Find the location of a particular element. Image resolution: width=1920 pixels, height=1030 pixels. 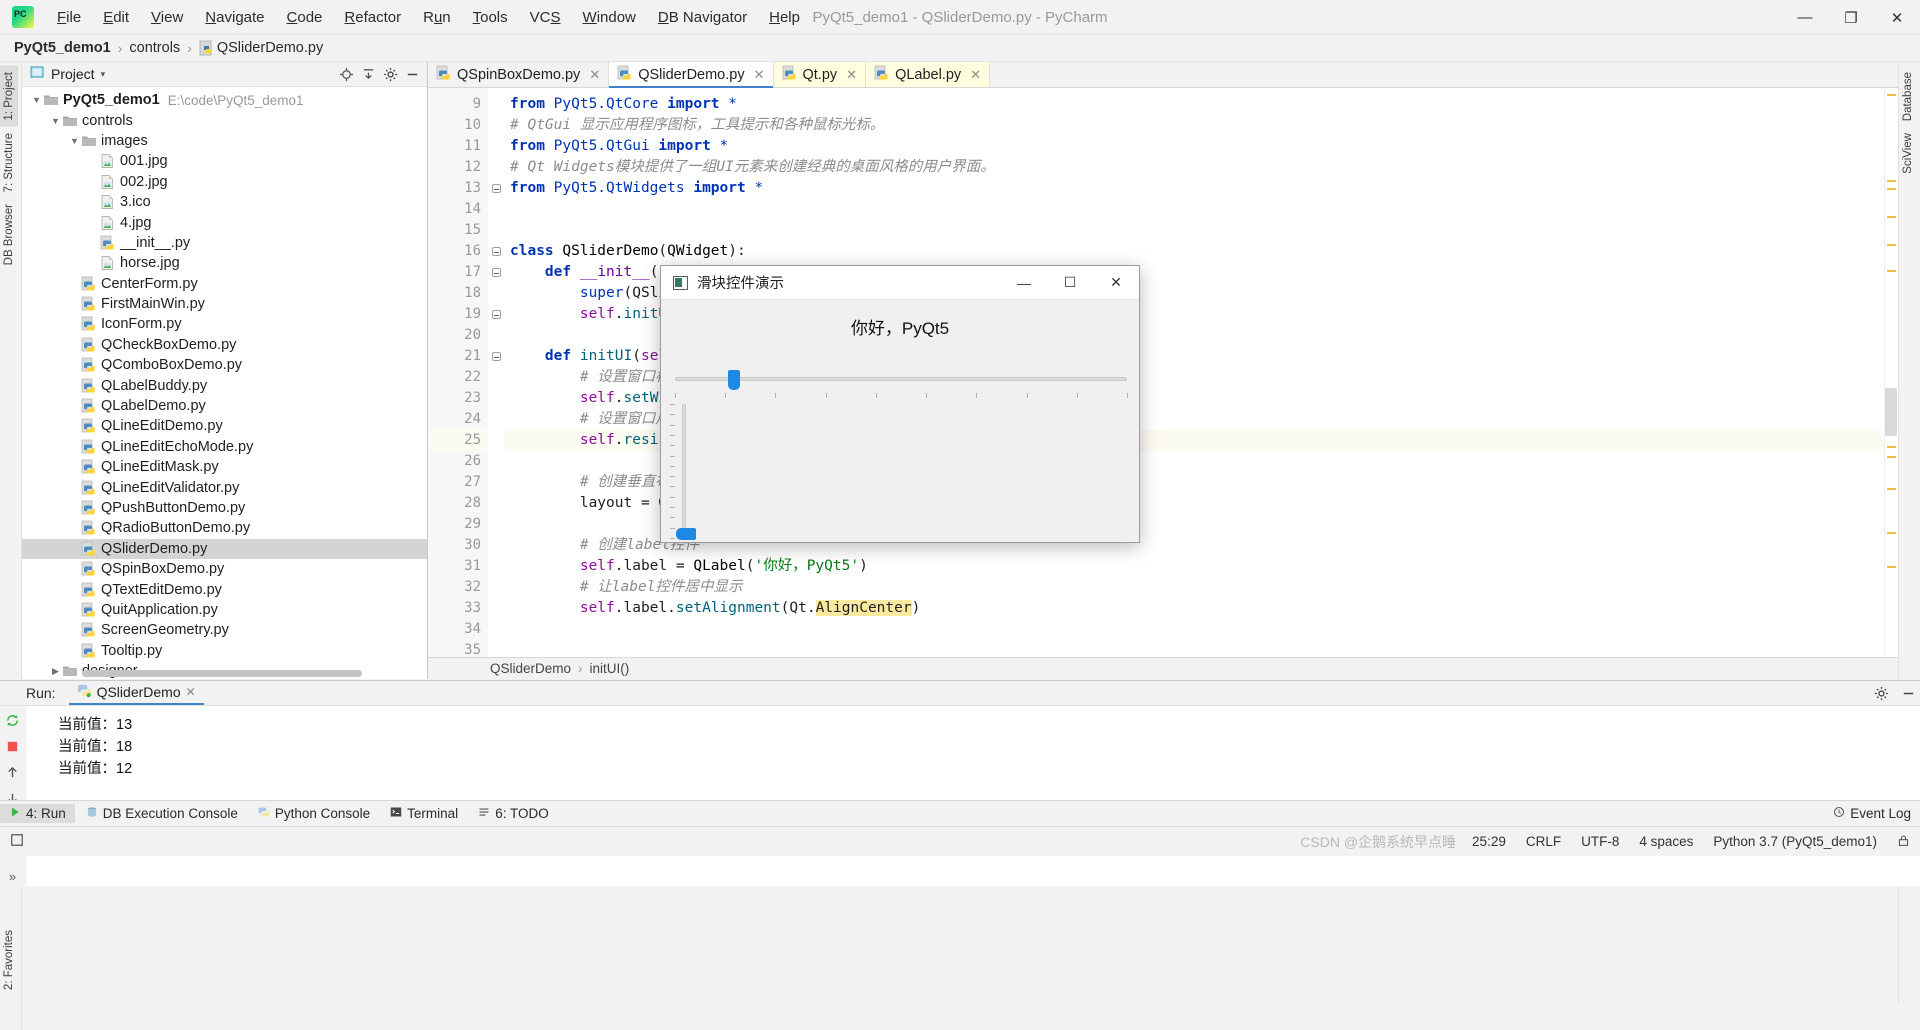

chevron-right-icon: ▶ is located at coordinates (55, 671).